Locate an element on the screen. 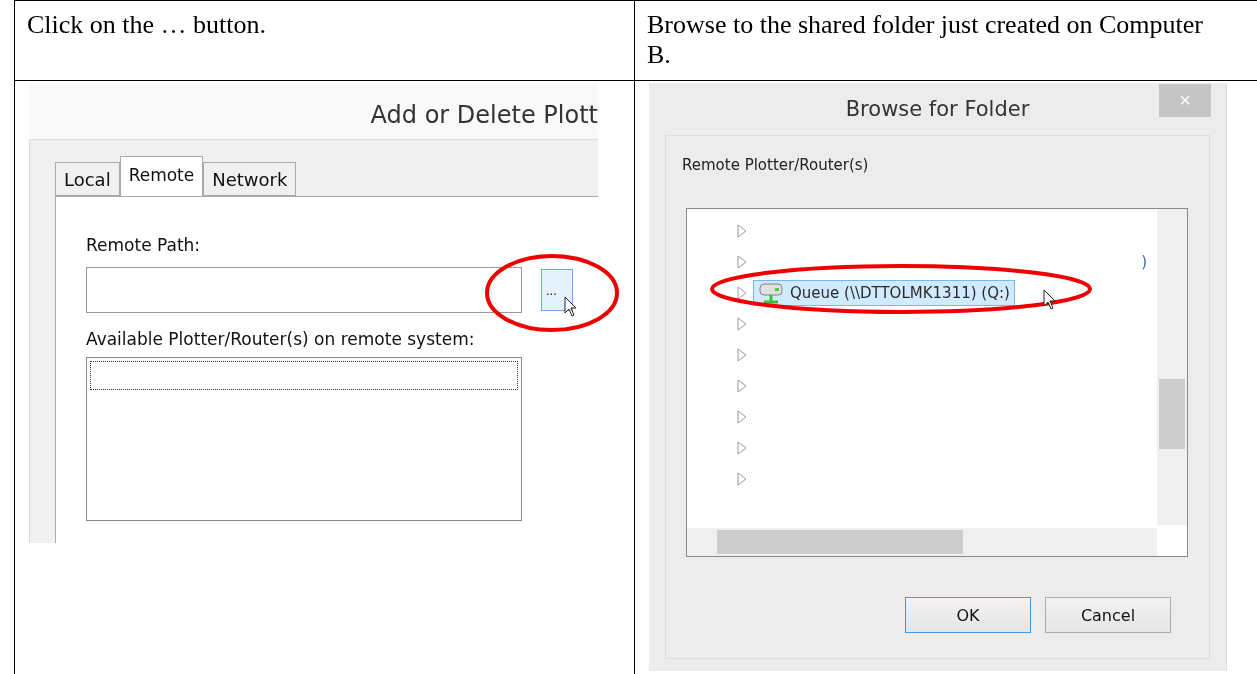  tree-item: Queue (\\DTTOLMK1311) (Q:) is located at coordinates (884, 292).